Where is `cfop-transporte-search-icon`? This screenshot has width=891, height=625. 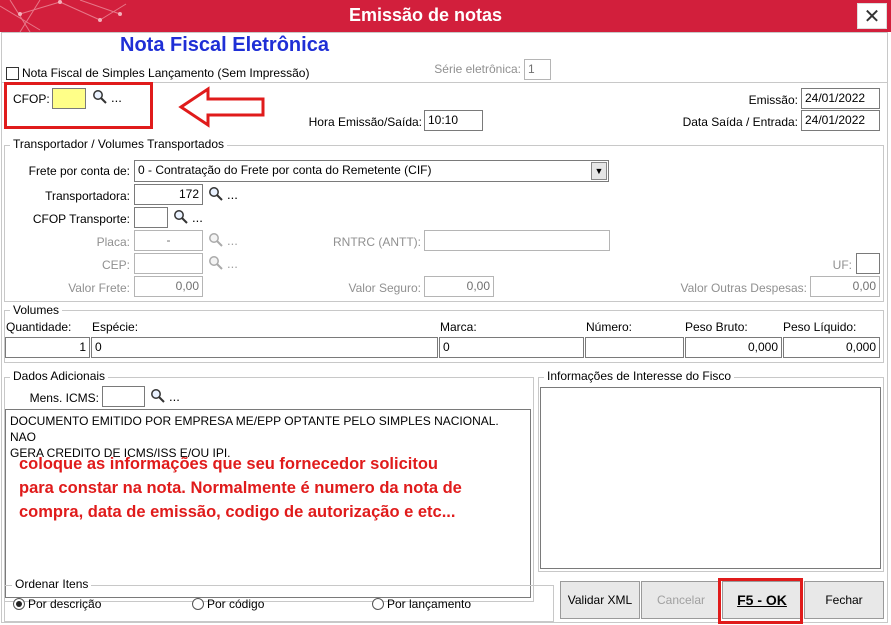
cfop-transporte-search-icon is located at coordinates (181, 218).